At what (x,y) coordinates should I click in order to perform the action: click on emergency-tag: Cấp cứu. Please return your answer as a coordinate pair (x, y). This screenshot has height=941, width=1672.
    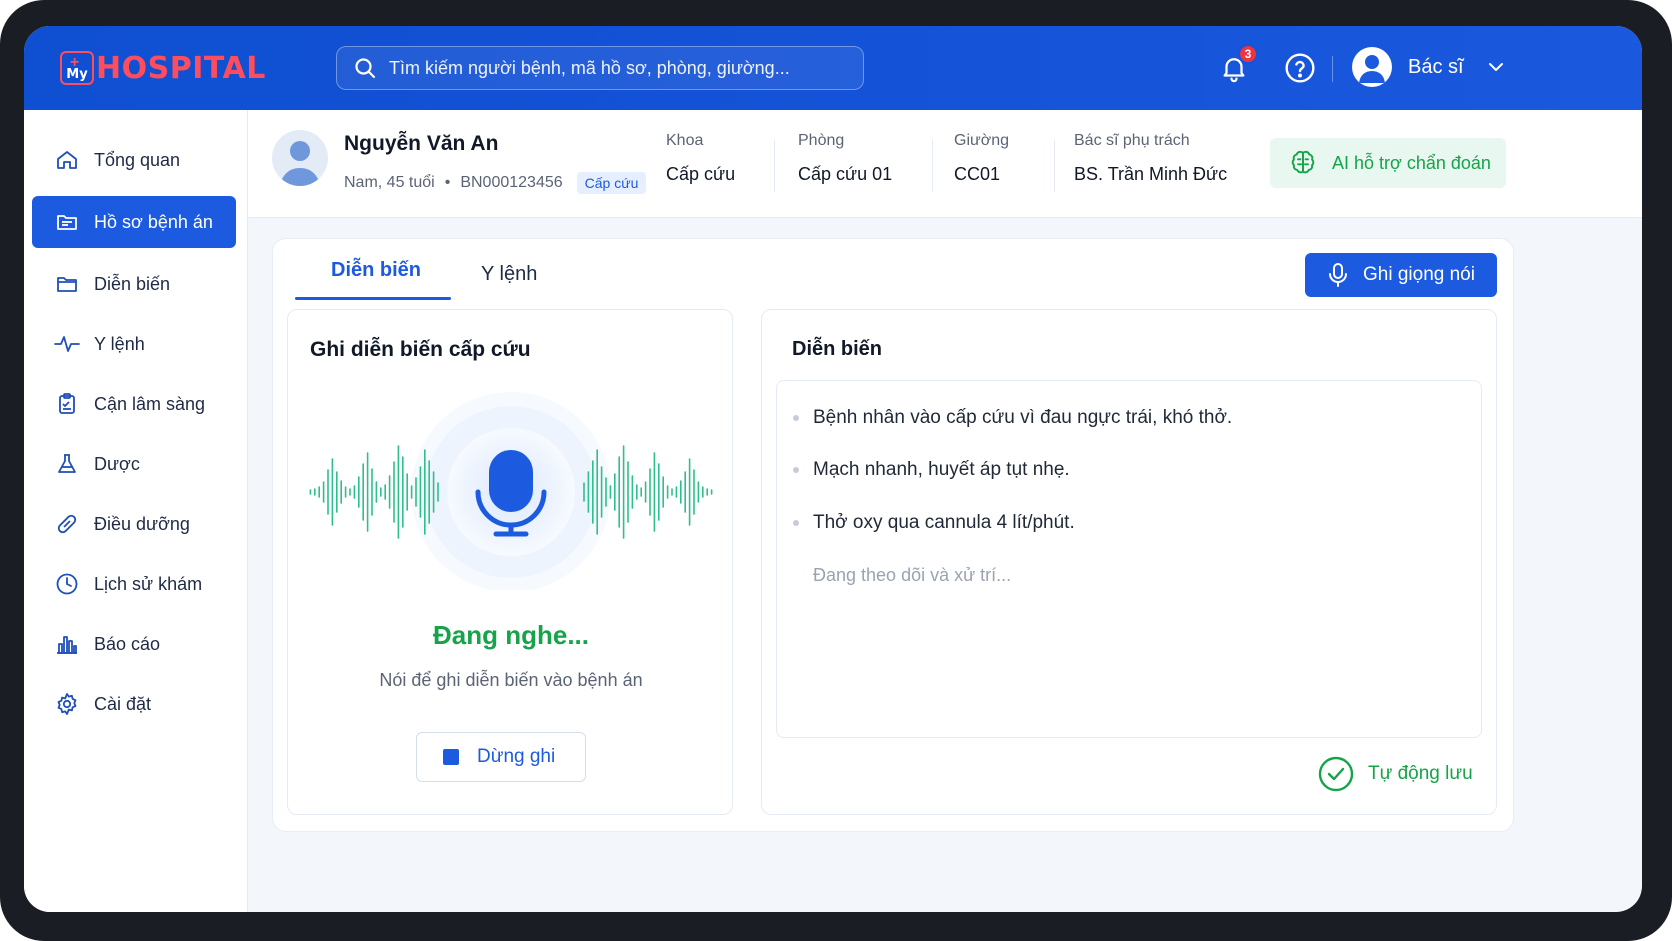
    Looking at the image, I should click on (611, 183).